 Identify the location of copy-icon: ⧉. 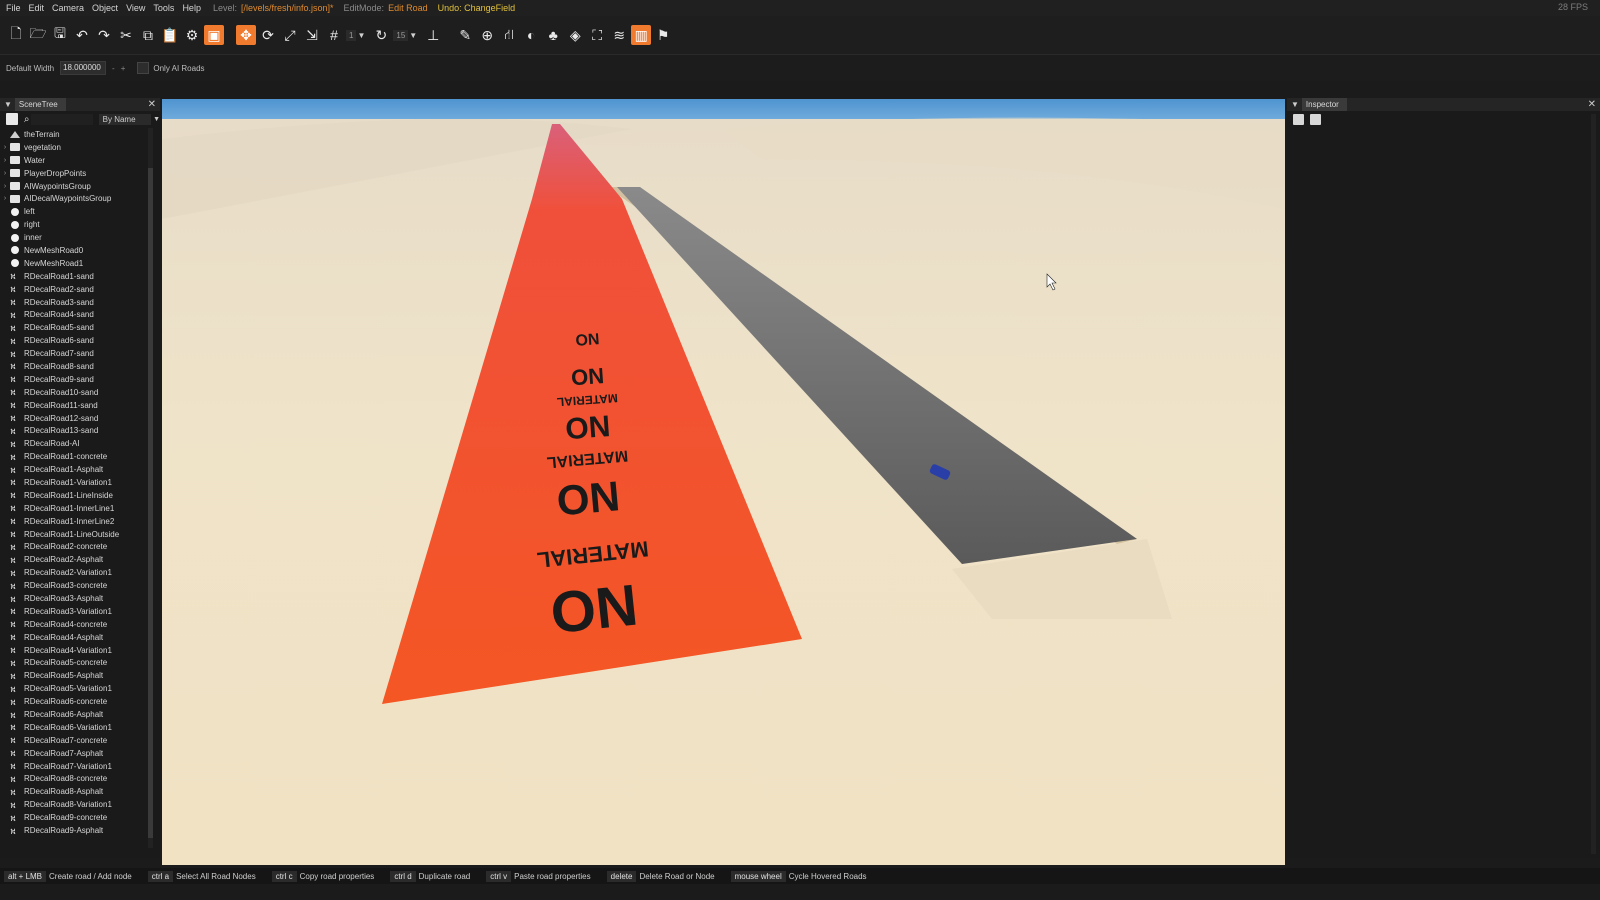
(148, 35).